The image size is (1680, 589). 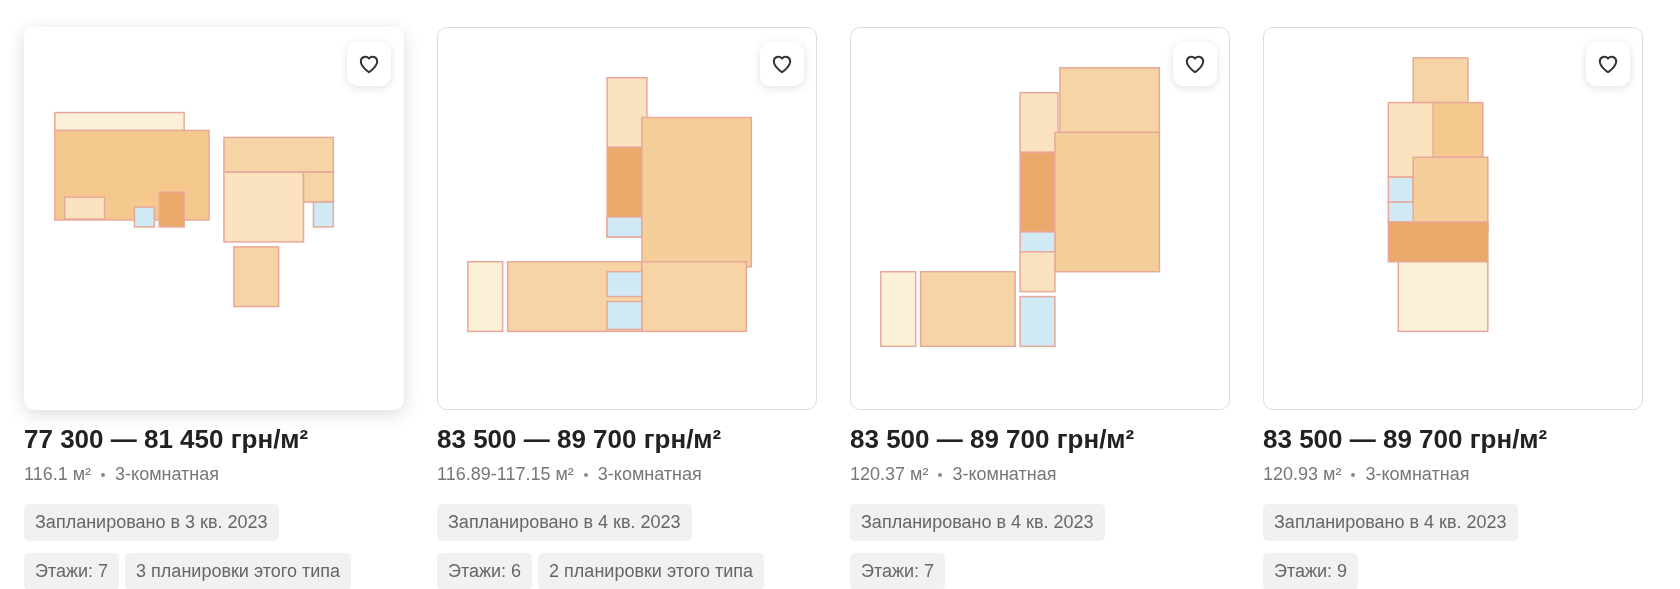 I want to click on area-text: 120.37 м², so click(x=889, y=475).